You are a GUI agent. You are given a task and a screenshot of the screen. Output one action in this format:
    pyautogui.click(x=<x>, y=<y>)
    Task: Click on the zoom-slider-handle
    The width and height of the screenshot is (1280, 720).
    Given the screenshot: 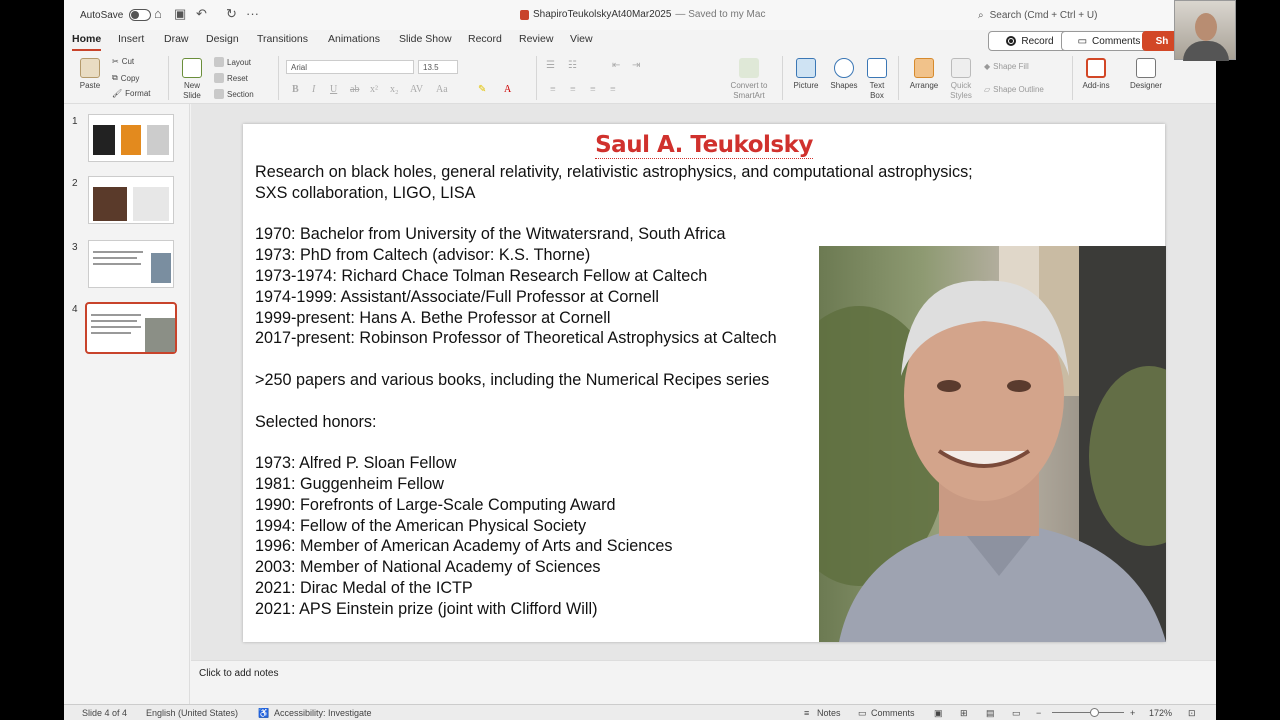 What is the action you would take?
    pyautogui.click(x=1094, y=712)
    